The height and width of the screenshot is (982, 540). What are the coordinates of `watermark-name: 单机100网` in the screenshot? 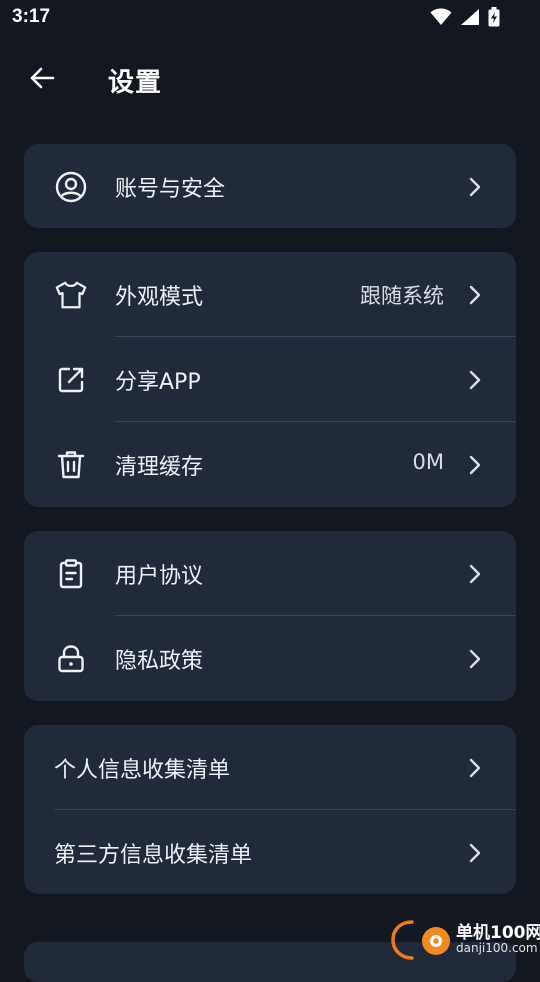 It's located at (498, 933).